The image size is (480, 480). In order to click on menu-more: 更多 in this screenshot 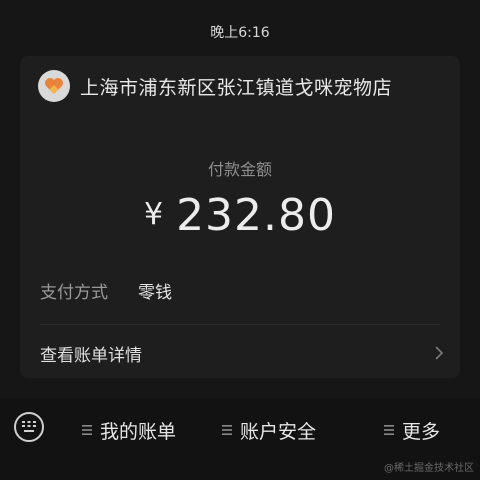, I will do `click(412, 430)`.